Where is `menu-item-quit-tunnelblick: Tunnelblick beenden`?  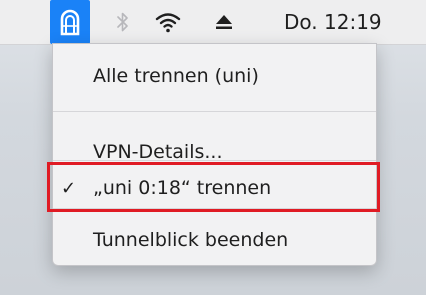
menu-item-quit-tunnelblick: Tunnelblick beenden is located at coordinates (214, 240).